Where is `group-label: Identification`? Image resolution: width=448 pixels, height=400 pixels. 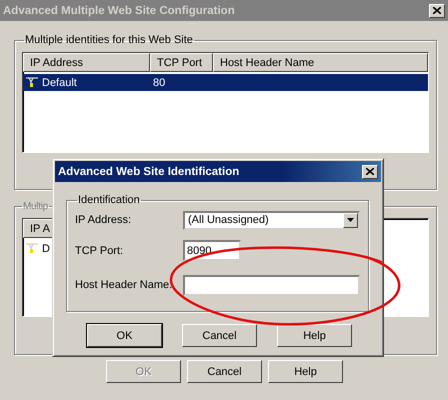 group-label: Identification is located at coordinates (109, 200).